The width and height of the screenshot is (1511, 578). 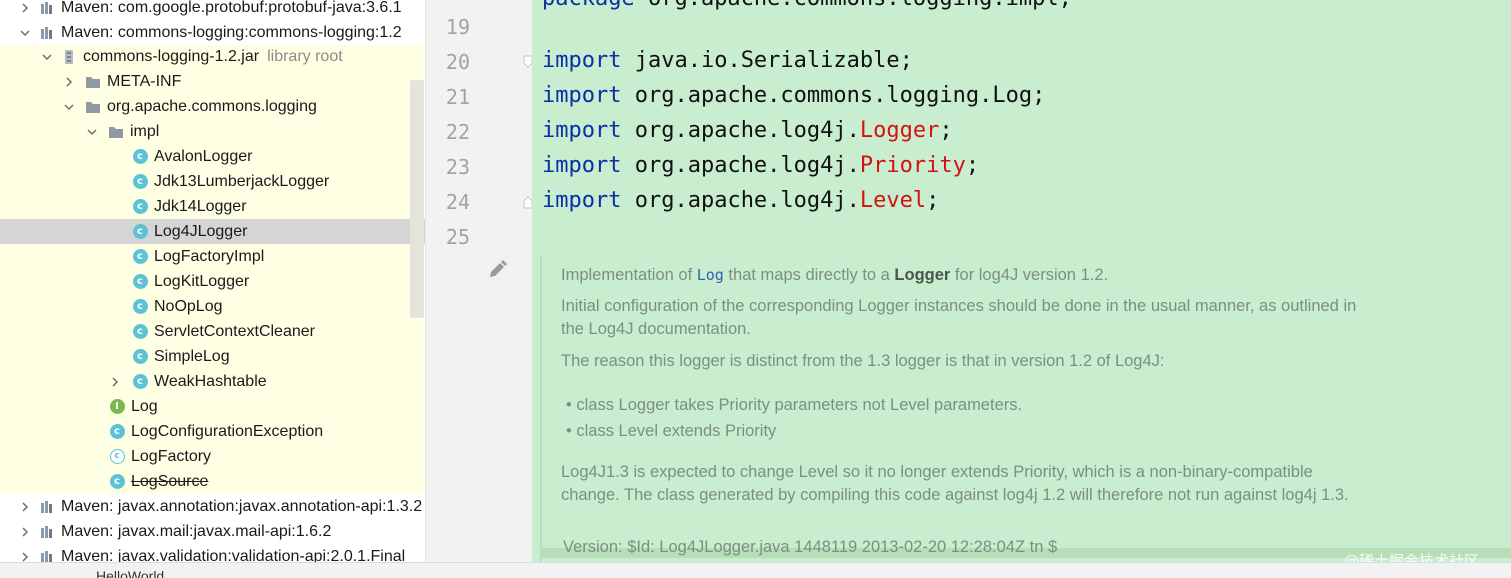 I want to click on tree-item-class: c AvalonLogger, so click(x=212, y=156).